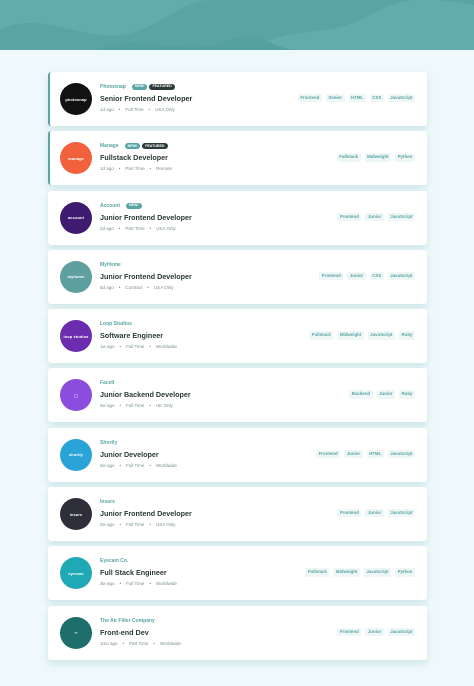 This screenshot has width=474, height=686. I want to click on job-meta: 3w ago • Full Time • Worldwide, so click(138, 583).